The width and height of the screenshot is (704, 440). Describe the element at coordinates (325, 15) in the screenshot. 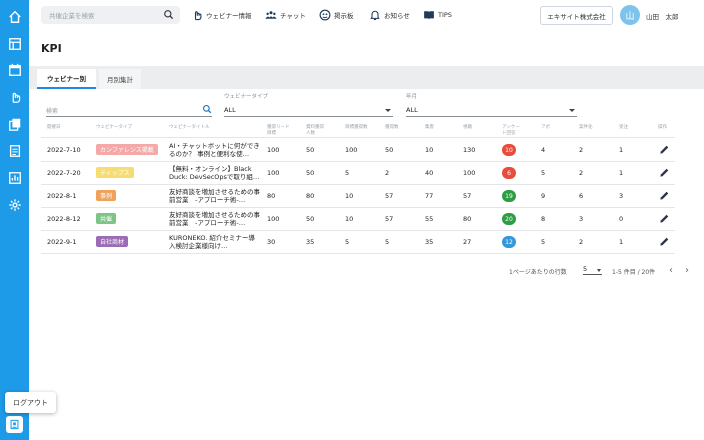

I see `board-icon` at that location.